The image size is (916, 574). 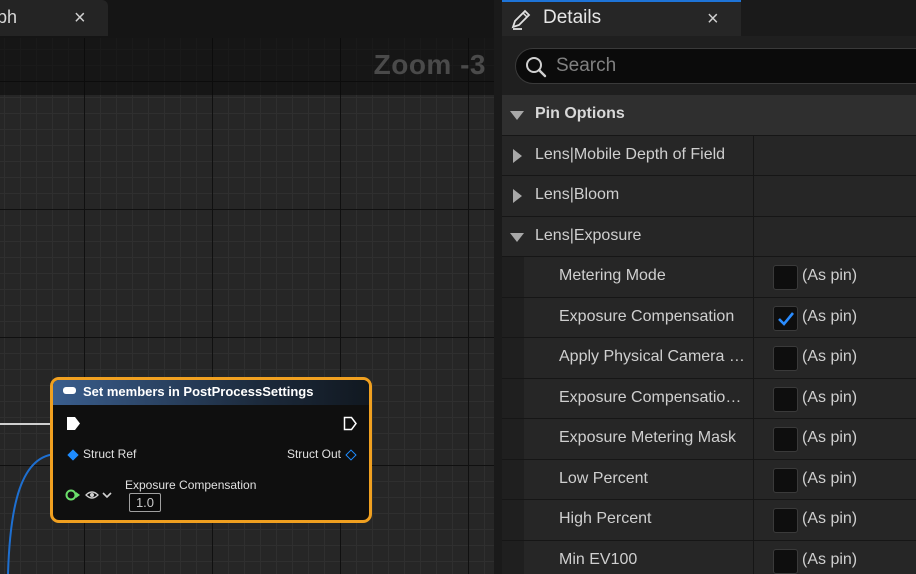 What do you see at coordinates (709, 196) in the screenshot?
I see `category-row: Lens|Bloom` at bounding box center [709, 196].